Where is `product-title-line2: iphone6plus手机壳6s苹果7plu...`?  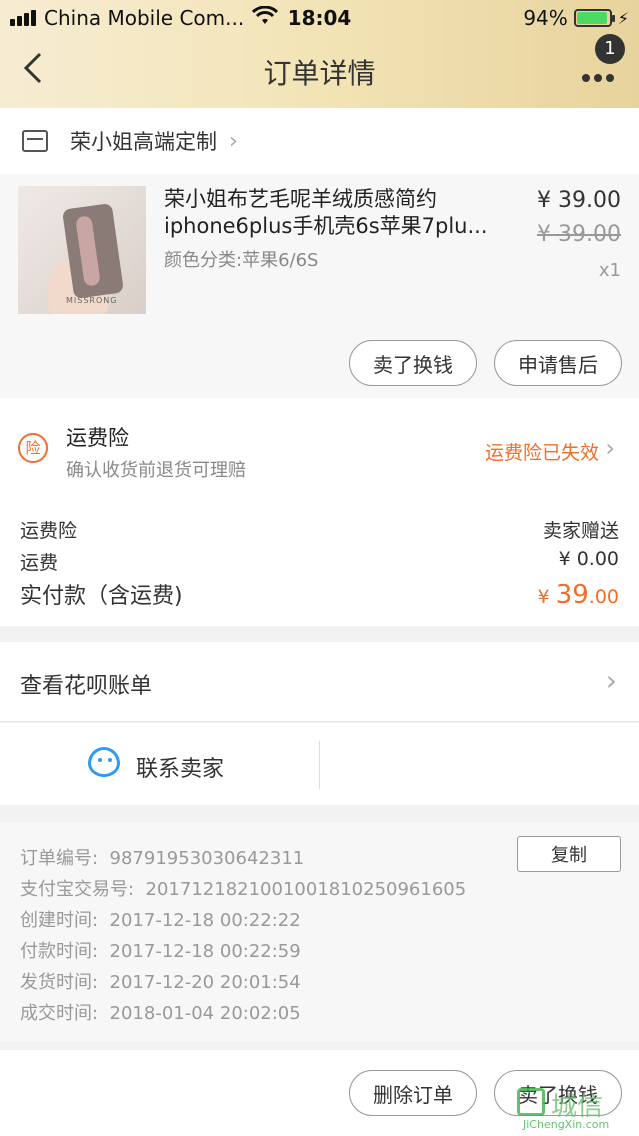
product-title-line2: iphone6plus手机壳6s苹果7plu... is located at coordinates (326, 226).